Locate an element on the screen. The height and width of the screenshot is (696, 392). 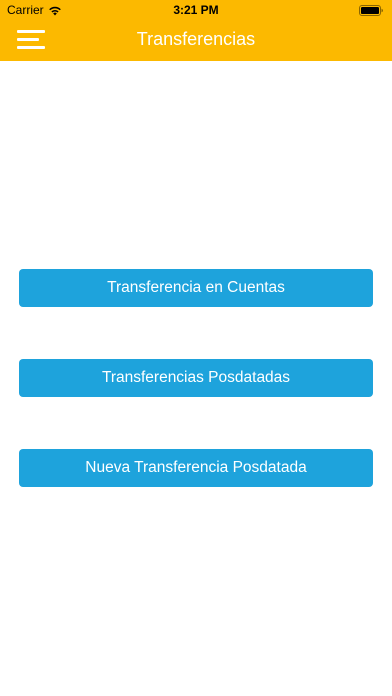
status-bar: Carrier 3:21 PM is located at coordinates (196, 10).